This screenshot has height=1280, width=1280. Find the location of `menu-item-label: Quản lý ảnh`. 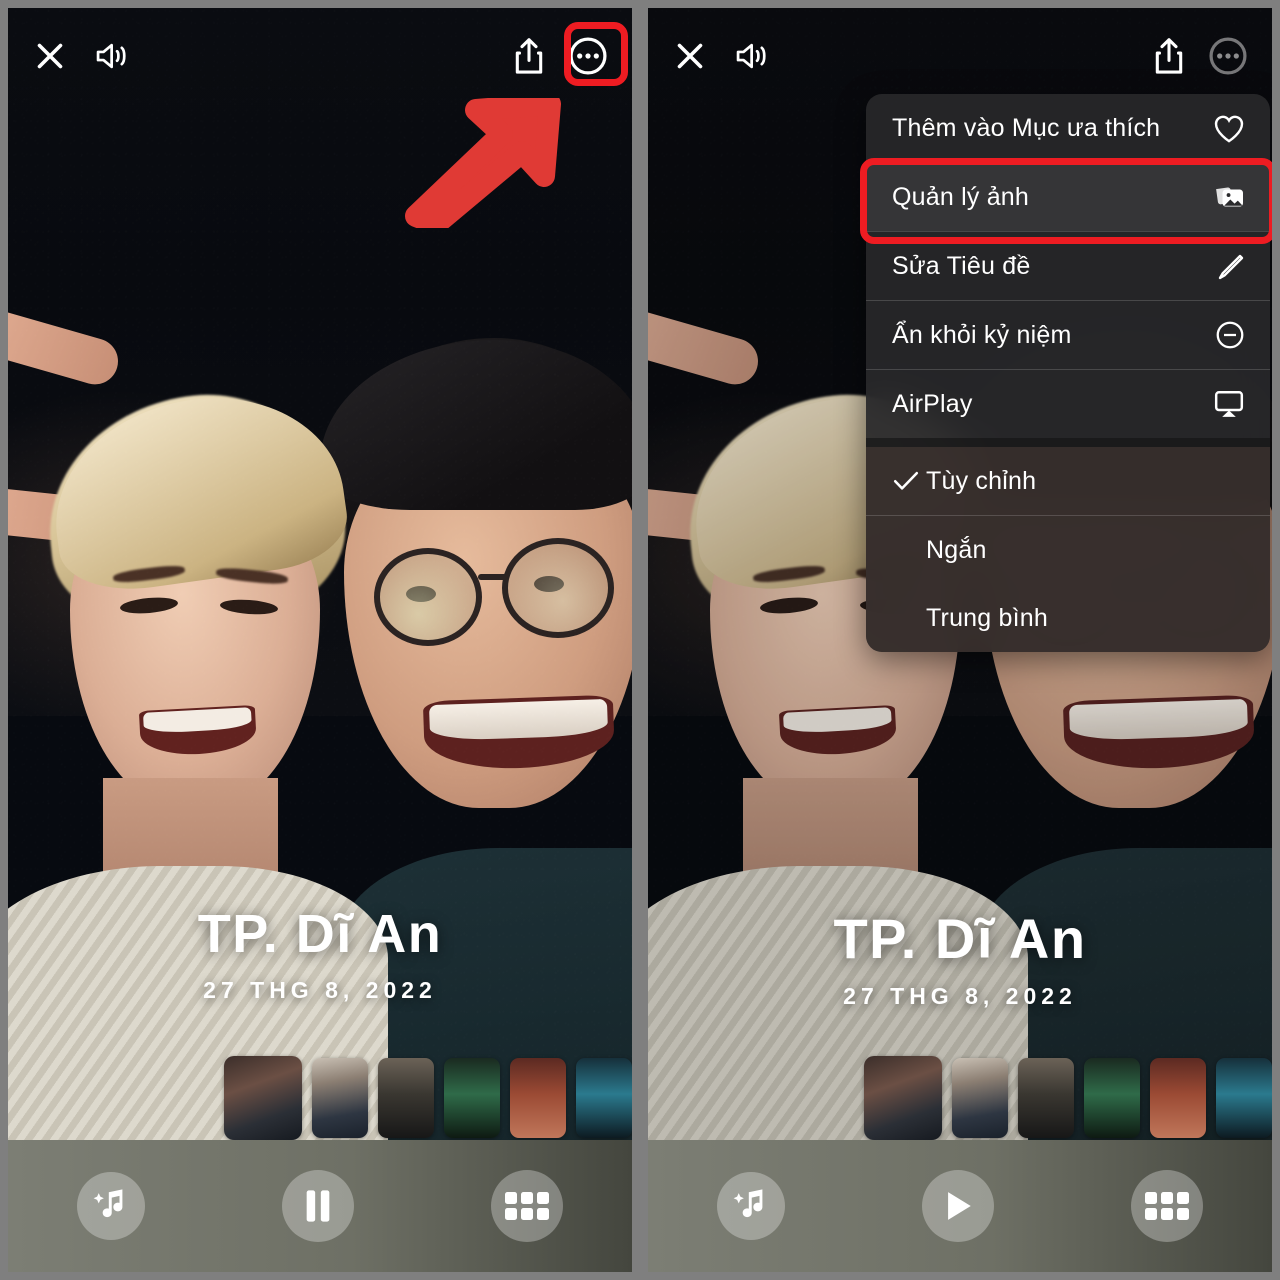

menu-item-label: Quản lý ảnh is located at coordinates (961, 196).